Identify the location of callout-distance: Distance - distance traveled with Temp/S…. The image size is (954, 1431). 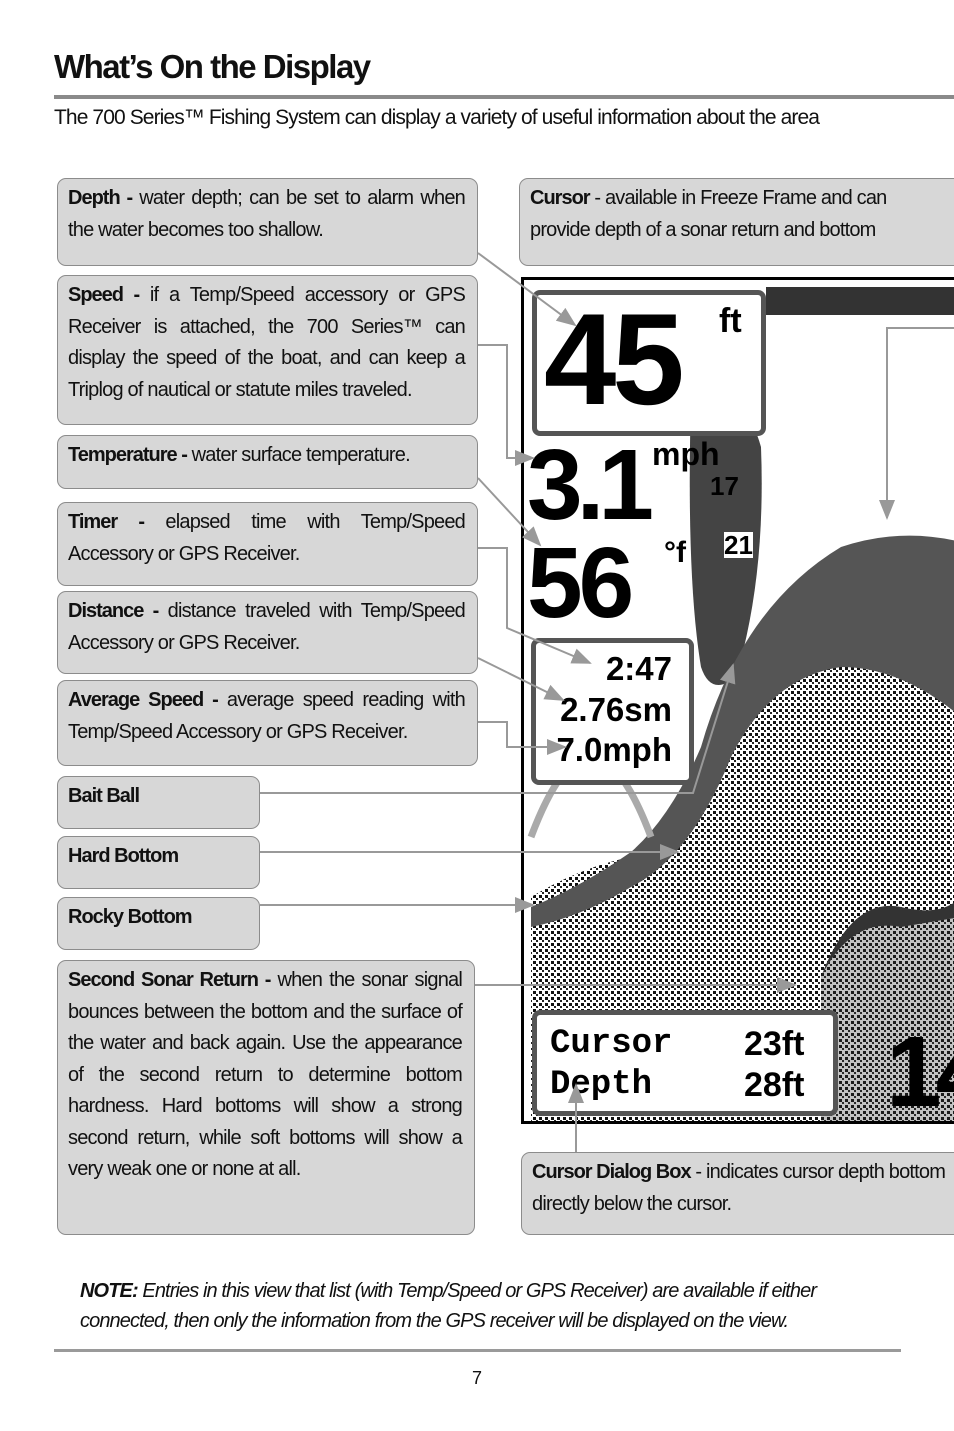
(267, 632).